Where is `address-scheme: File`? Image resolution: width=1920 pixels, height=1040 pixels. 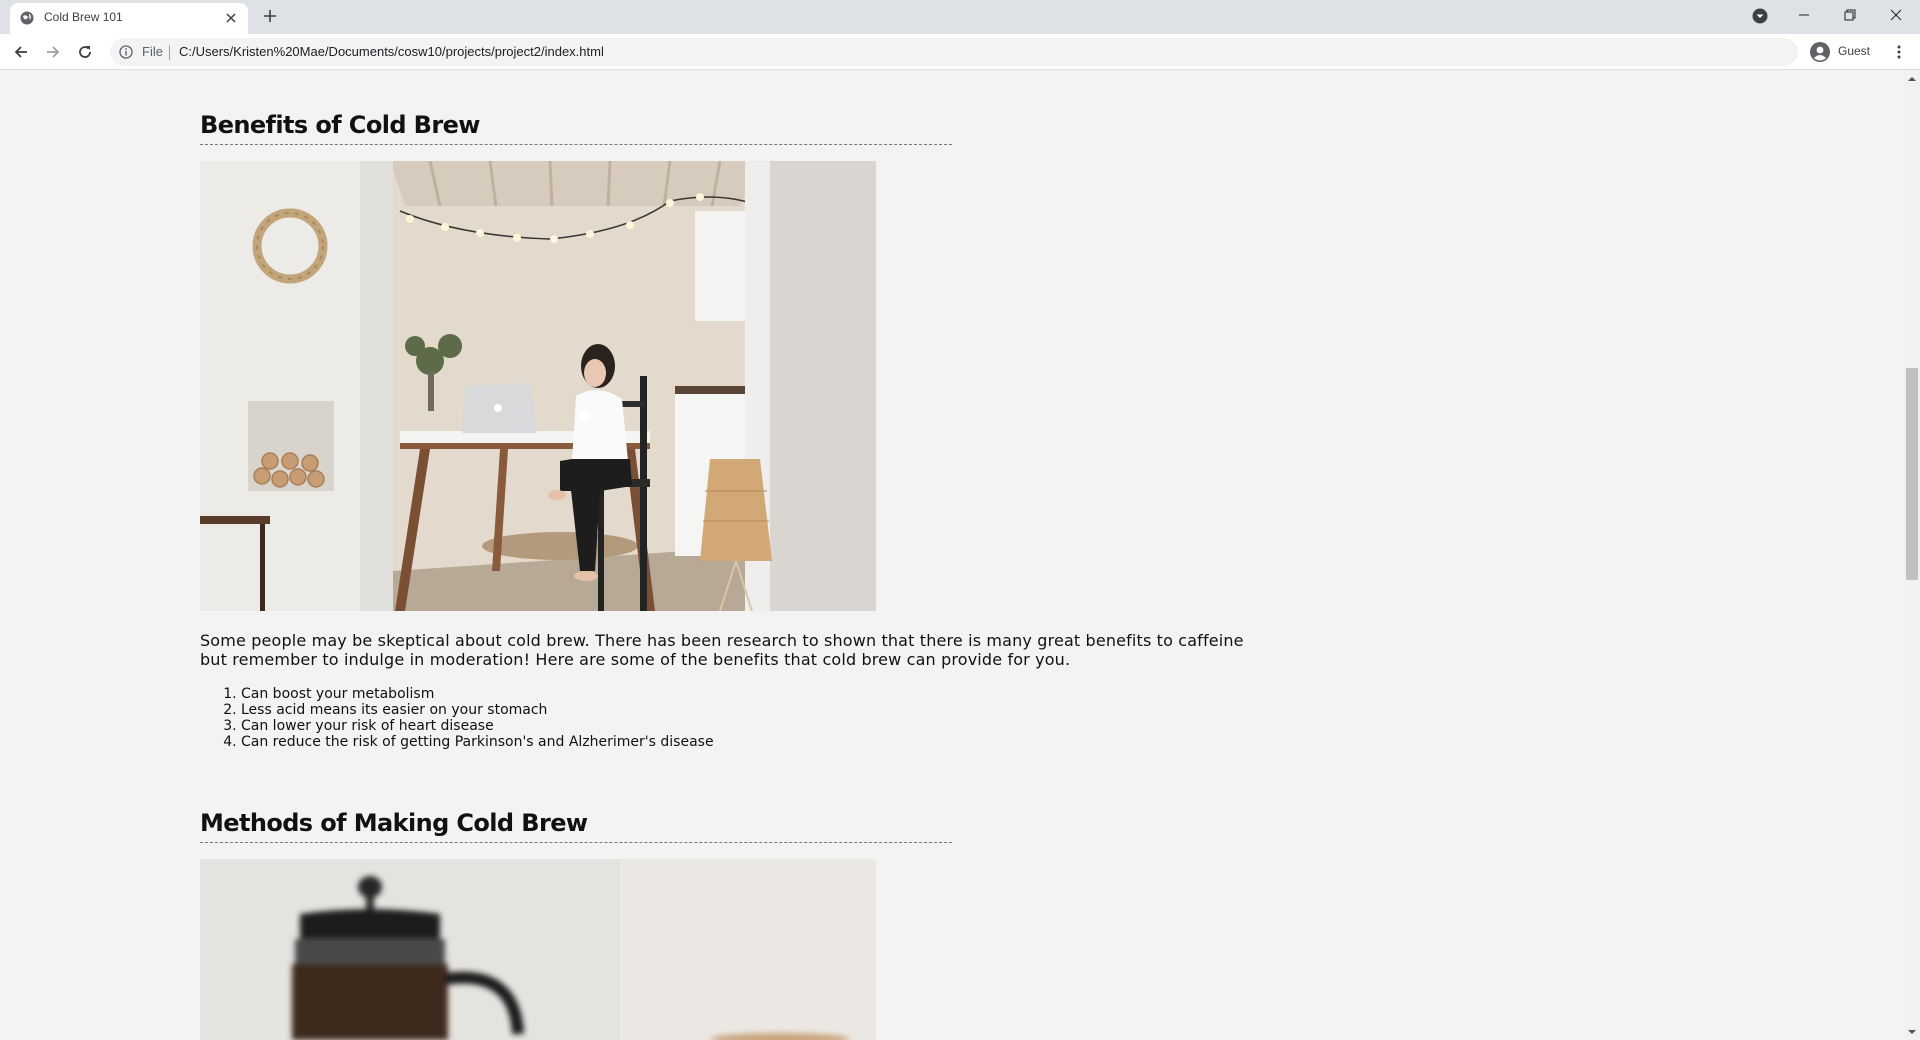 address-scheme: File is located at coordinates (152, 51).